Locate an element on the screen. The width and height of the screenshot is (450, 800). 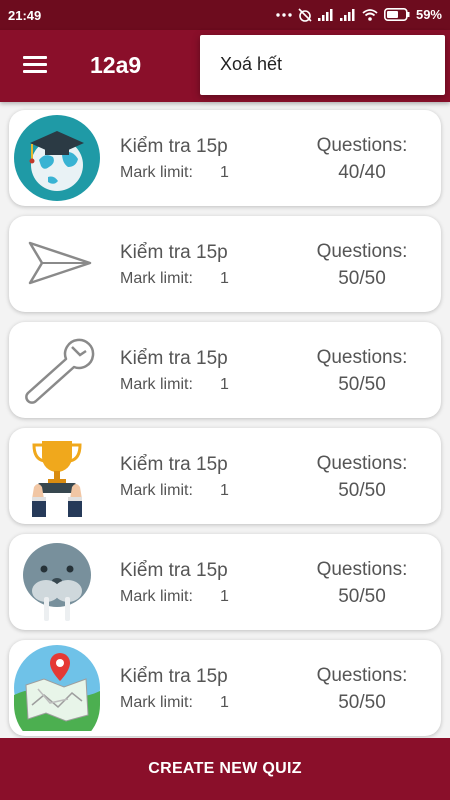
more-dots-icon is located at coordinates (284, 15).